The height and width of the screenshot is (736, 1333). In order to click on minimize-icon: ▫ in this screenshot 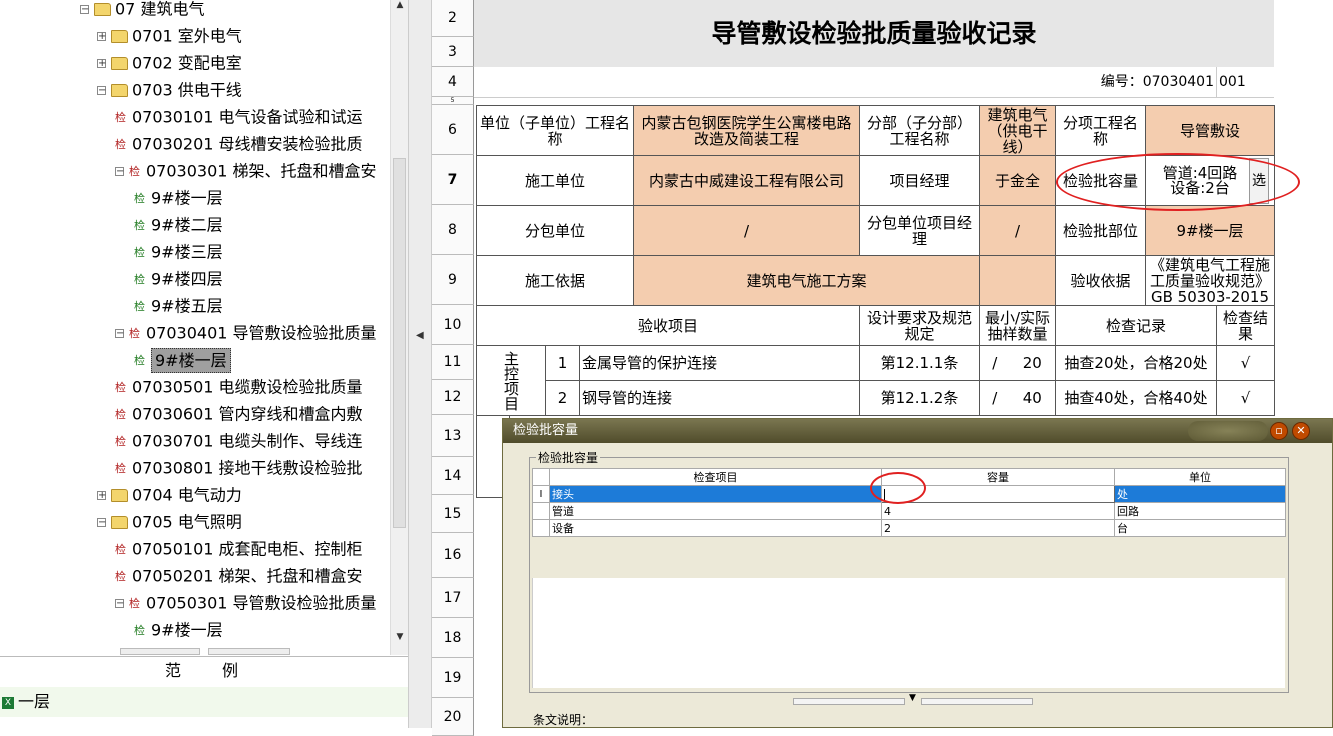, I will do `click(1279, 431)`.